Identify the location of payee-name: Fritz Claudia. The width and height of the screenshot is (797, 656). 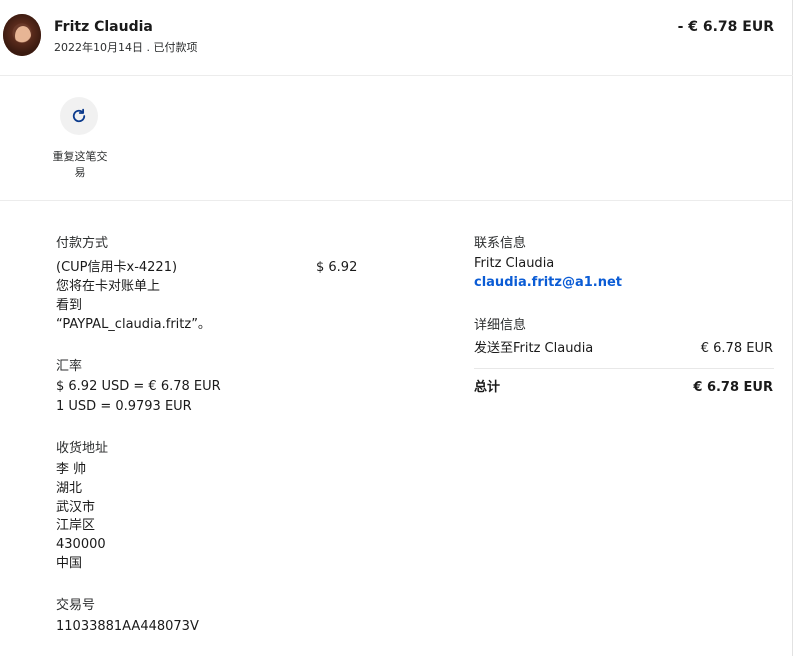
(103, 27).